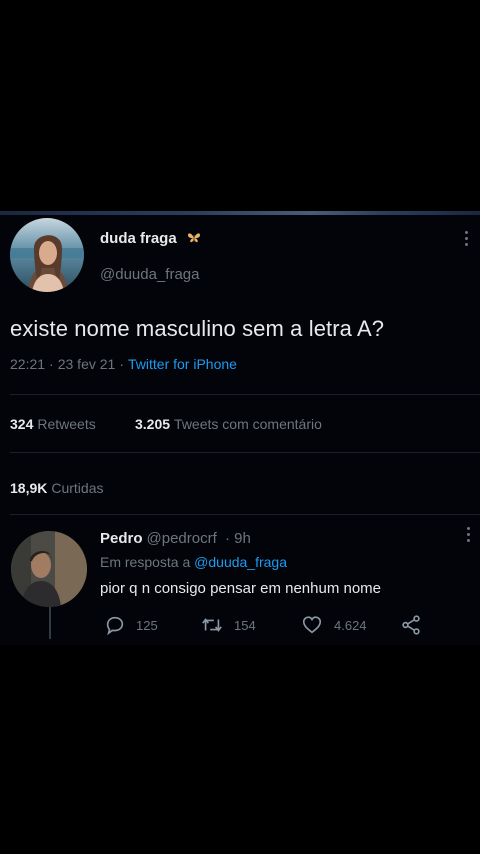 This screenshot has width=480, height=854. What do you see at coordinates (241, 588) in the screenshot?
I see `reply-text: pior q n consigo pensar em nenhum nome` at bounding box center [241, 588].